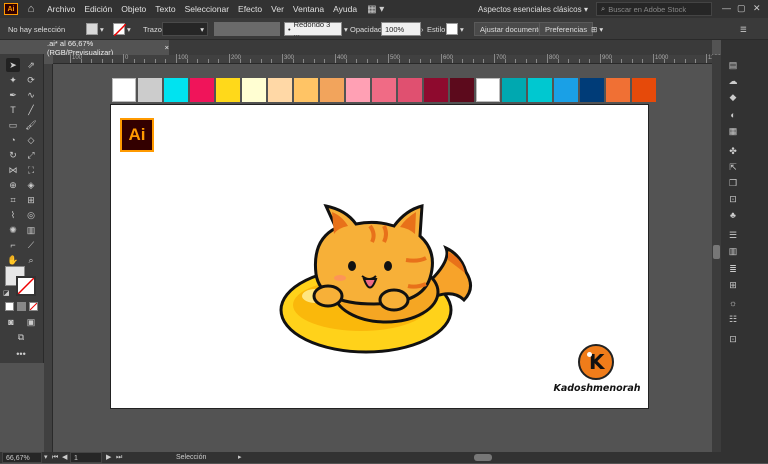  What do you see at coordinates (61, 9) in the screenshot?
I see `menu-archivo: Archivo` at bounding box center [61, 9].